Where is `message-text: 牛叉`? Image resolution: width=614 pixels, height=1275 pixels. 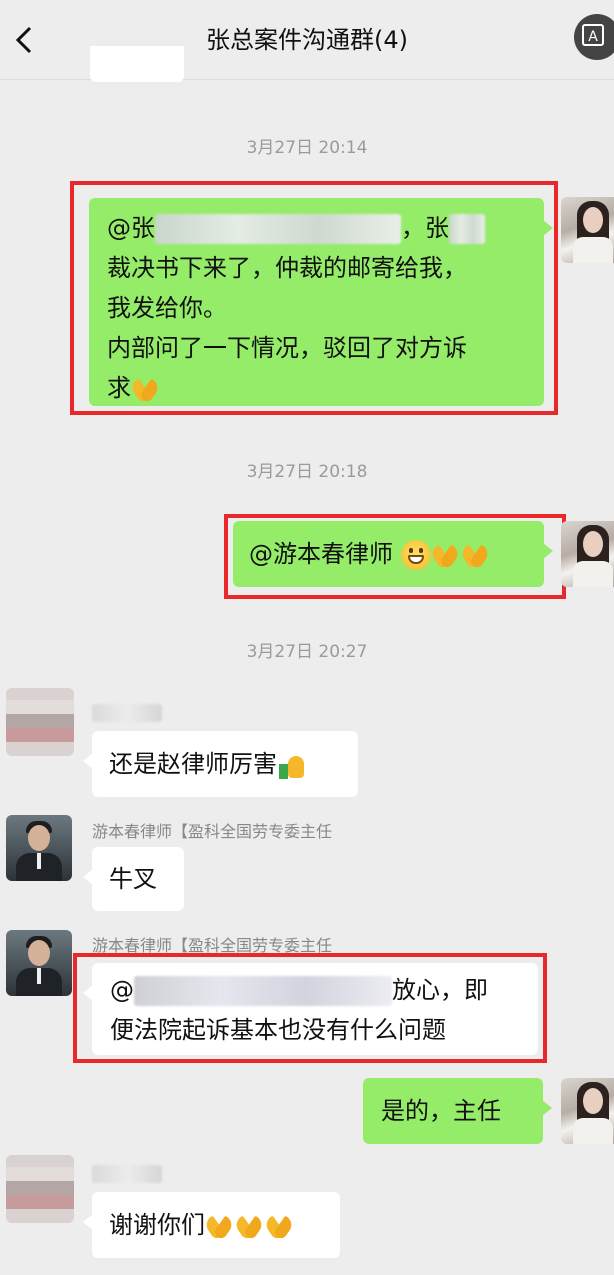 message-text: 牛叉 is located at coordinates (133, 879).